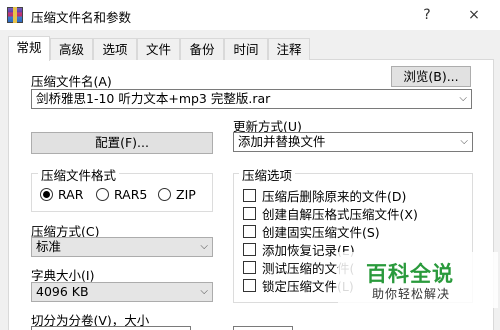 This screenshot has height=330, width=500. Describe the element at coordinates (71, 81) in the screenshot. I see `archive-name-label: 压缩文件名(A)` at that location.